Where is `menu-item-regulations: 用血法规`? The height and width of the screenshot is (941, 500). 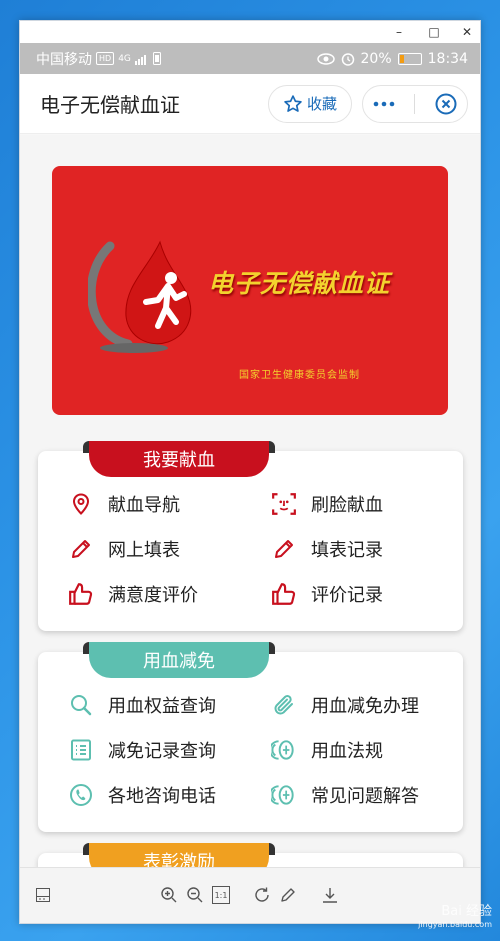 menu-item-regulations: 用血法规 is located at coordinates (352, 750).